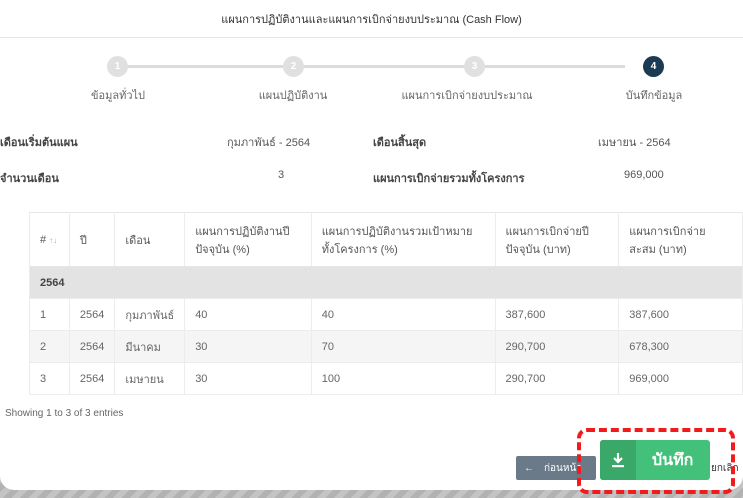 Image resolution: width=743 pixels, height=498 pixels. What do you see at coordinates (403, 314) in the screenshot?
I see `cell-total-progress: 40` at bounding box center [403, 314].